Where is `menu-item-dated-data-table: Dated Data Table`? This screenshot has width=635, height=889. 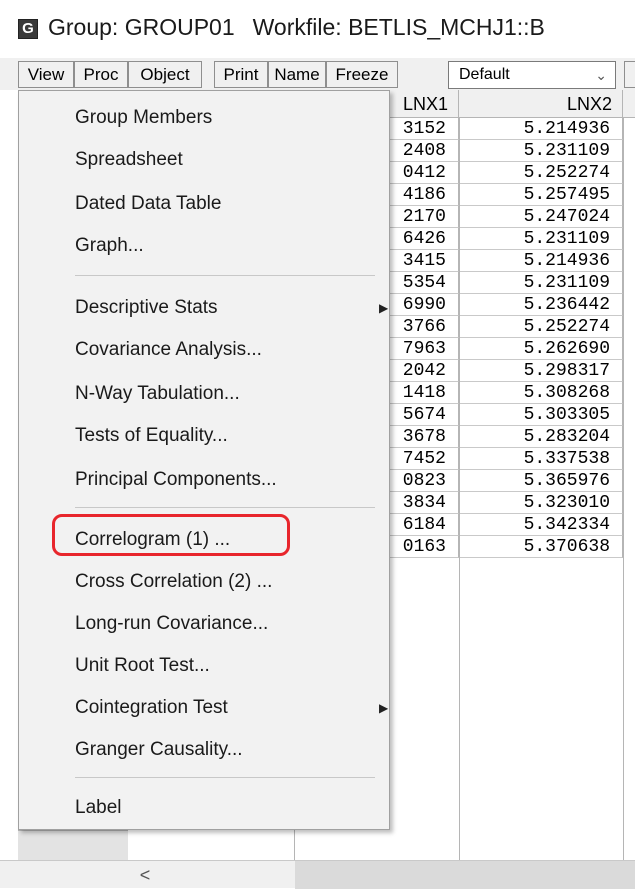 menu-item-dated-data-table: Dated Data Table is located at coordinates (204, 204).